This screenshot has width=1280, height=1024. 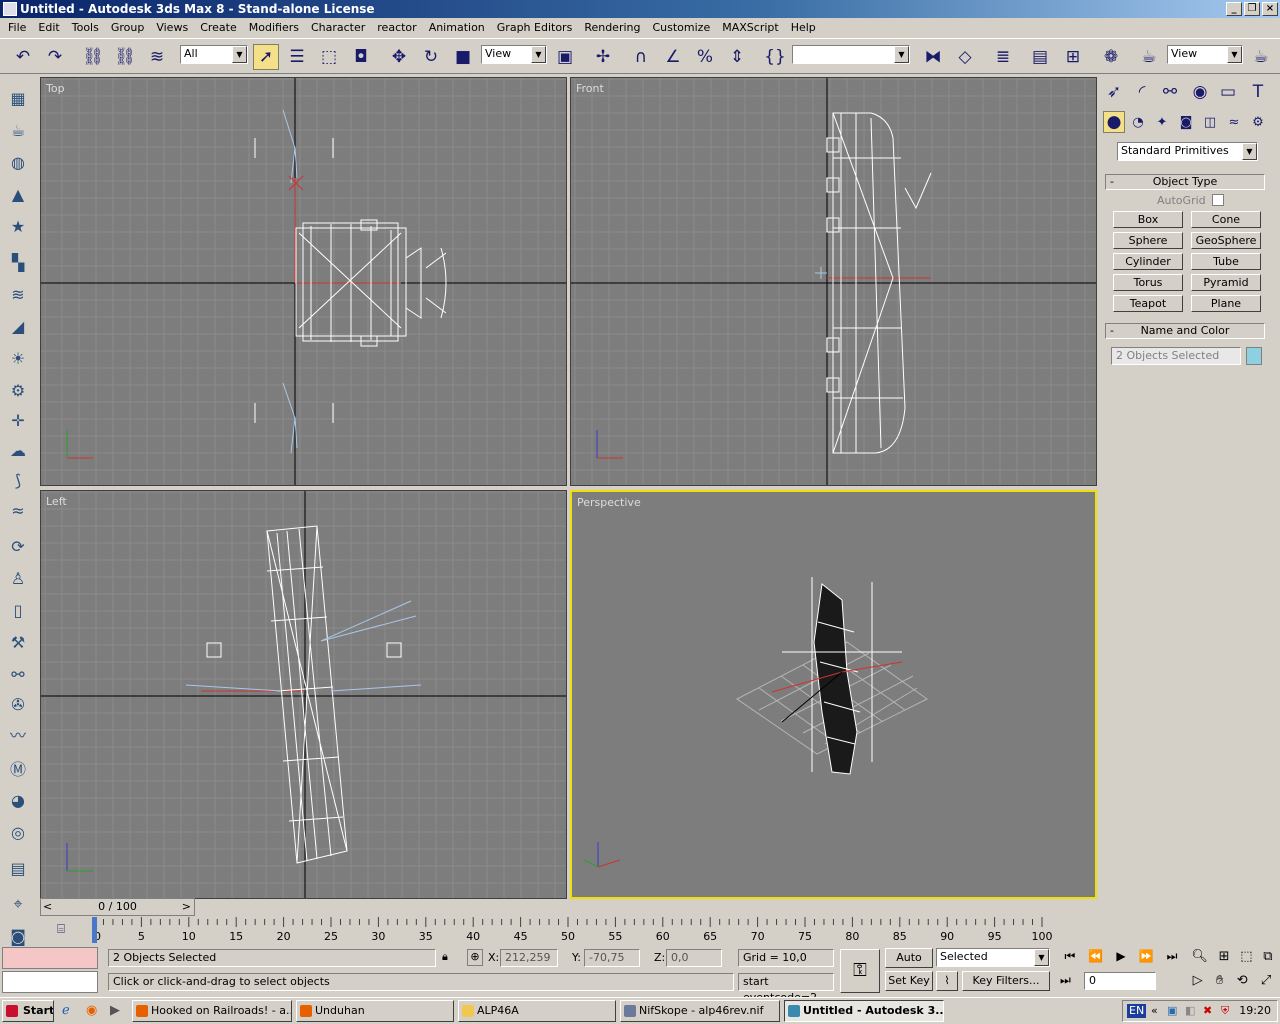 I want to click on mini-curve-editor-icon: ⌸, so click(x=61, y=929).